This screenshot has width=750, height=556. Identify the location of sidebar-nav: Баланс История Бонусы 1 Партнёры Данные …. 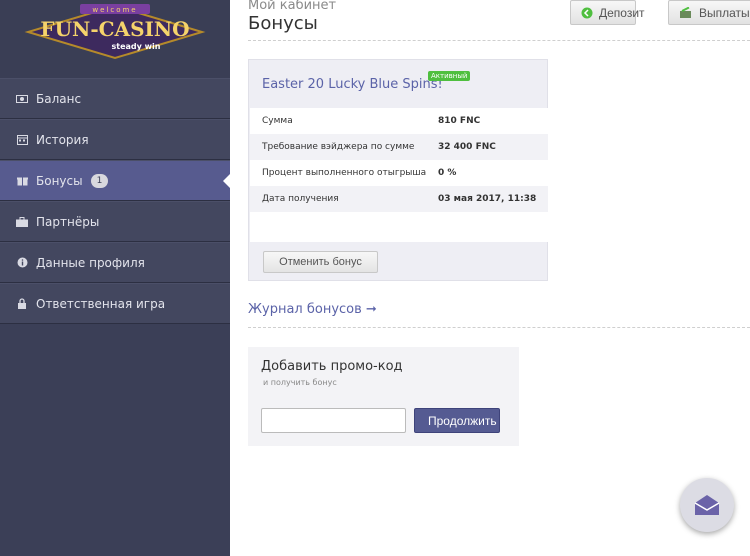
(115, 201).